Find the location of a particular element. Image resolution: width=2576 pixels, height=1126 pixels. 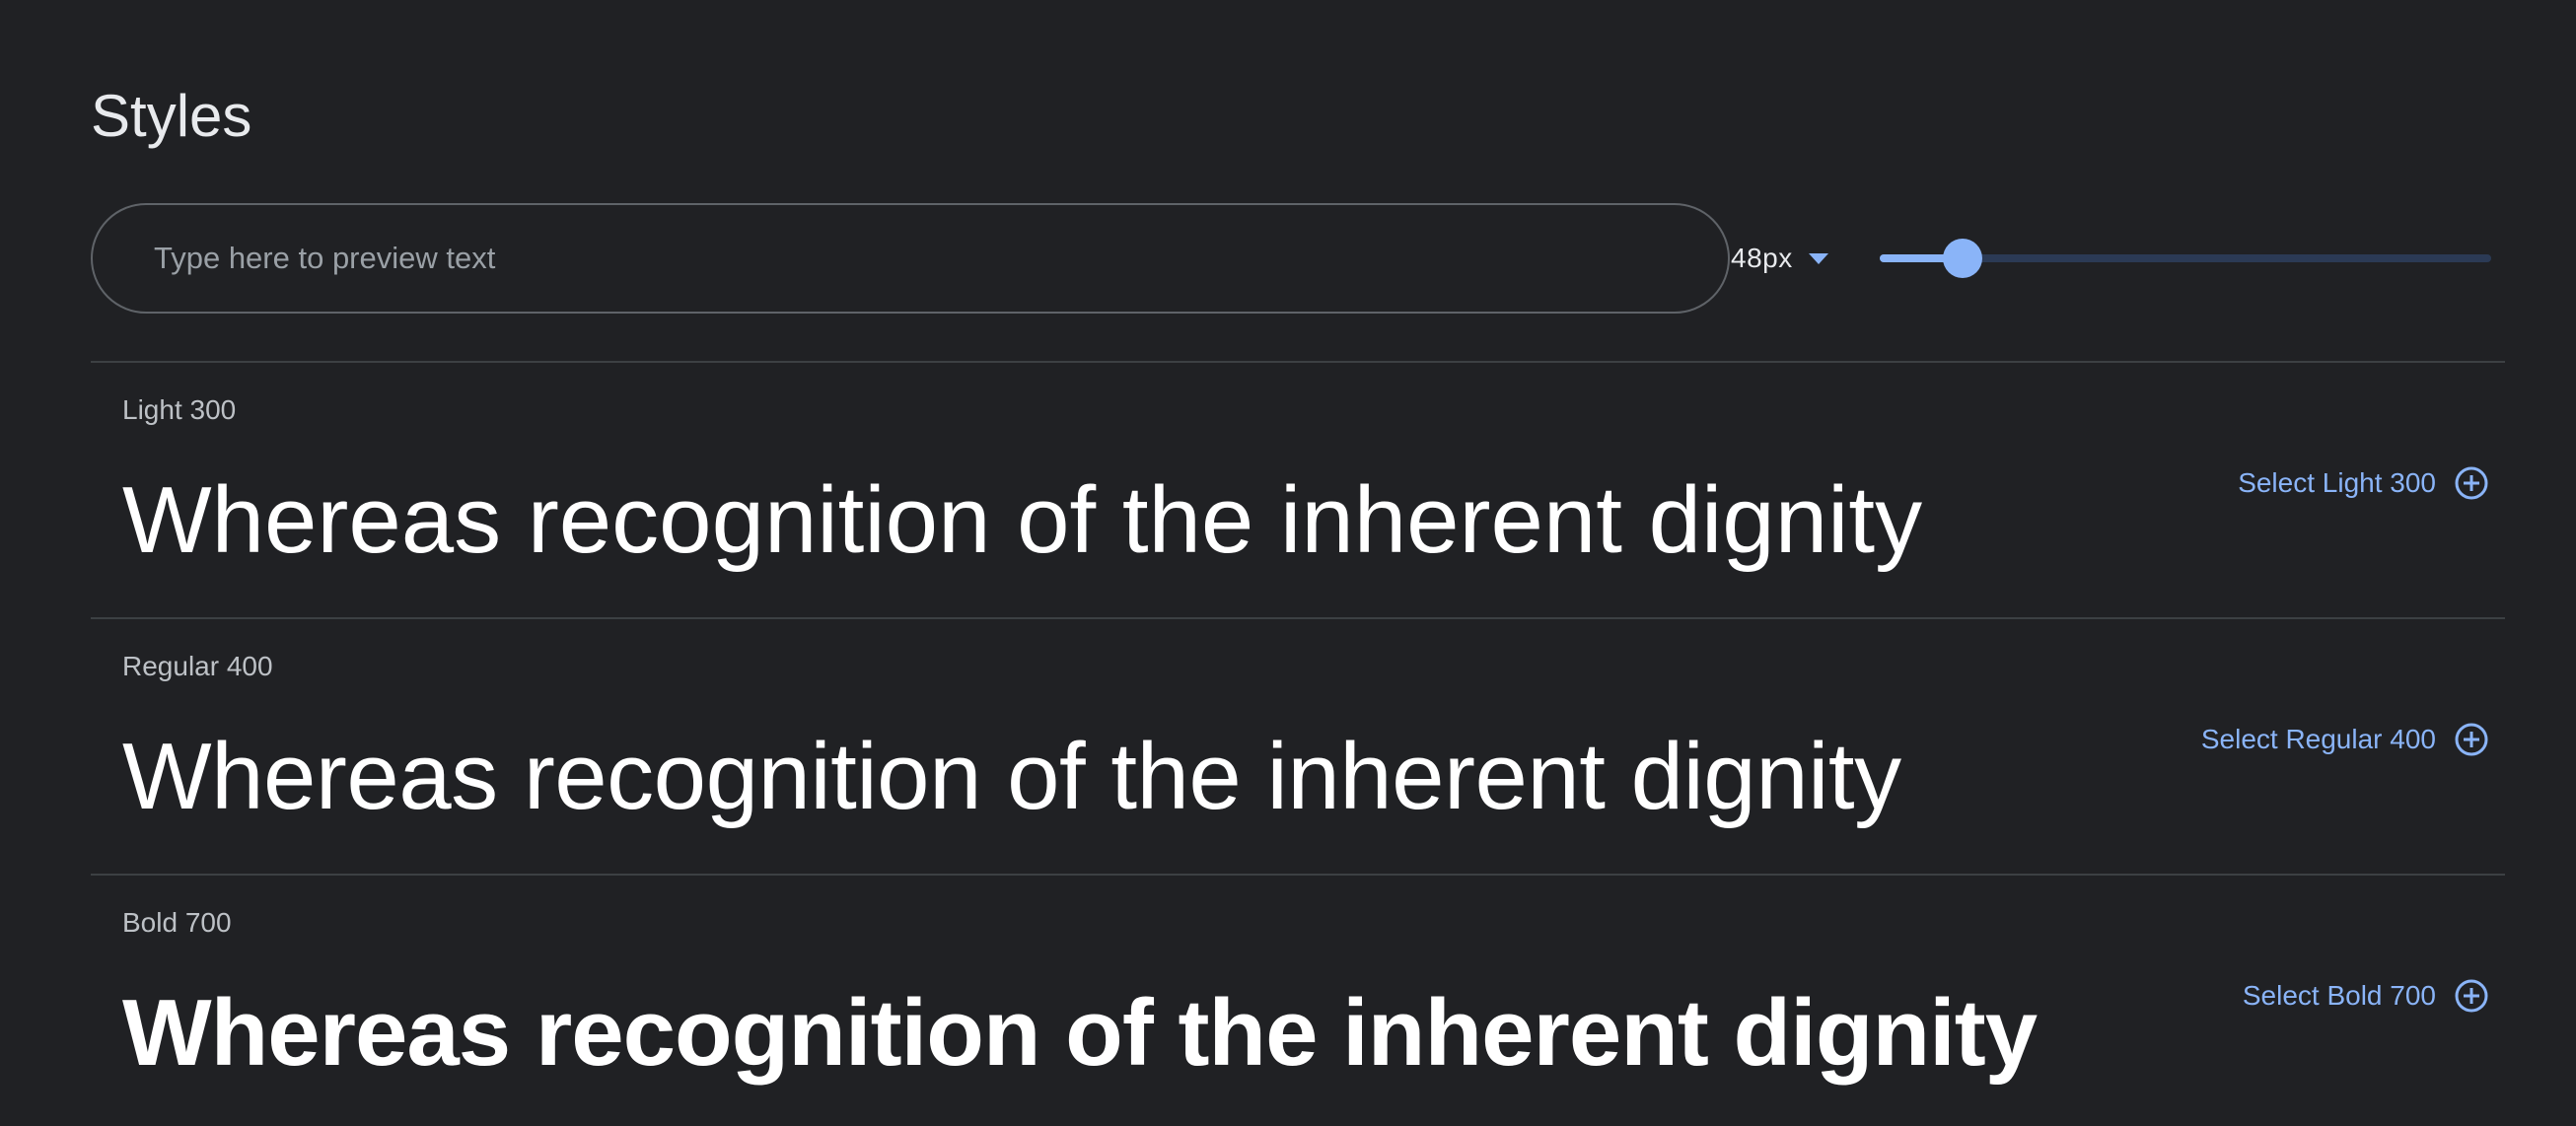

select-style-button: Select Light 300 is located at coordinates (2363, 483).